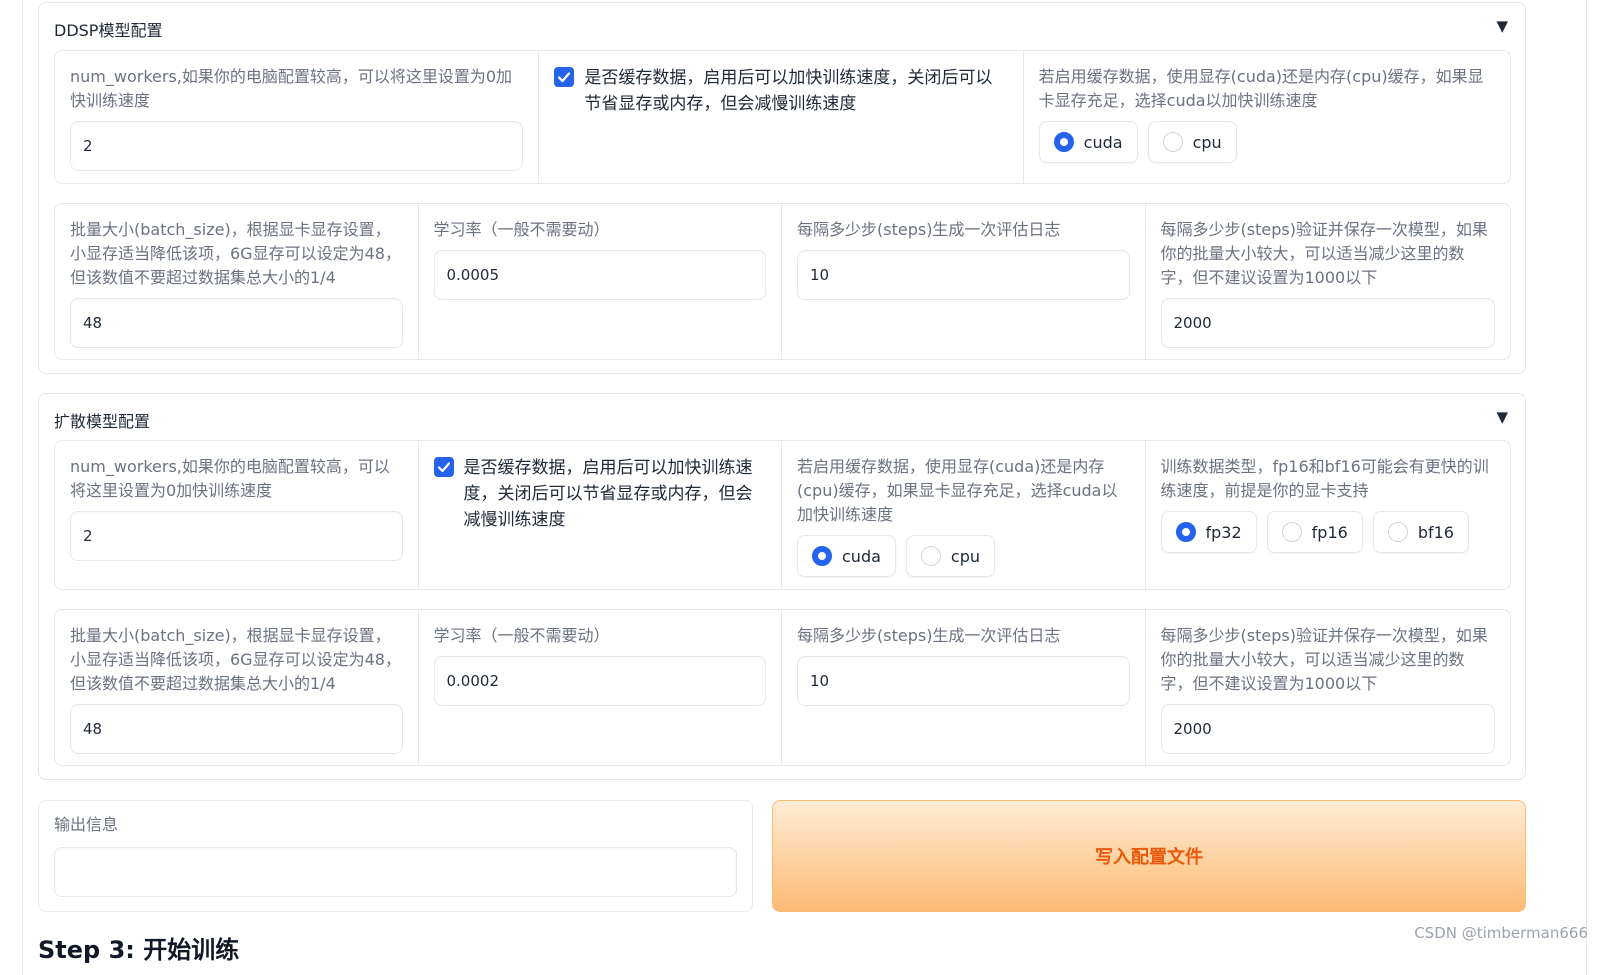  I want to click on diffusion-config-title: 扩散模型配置, so click(102, 420).